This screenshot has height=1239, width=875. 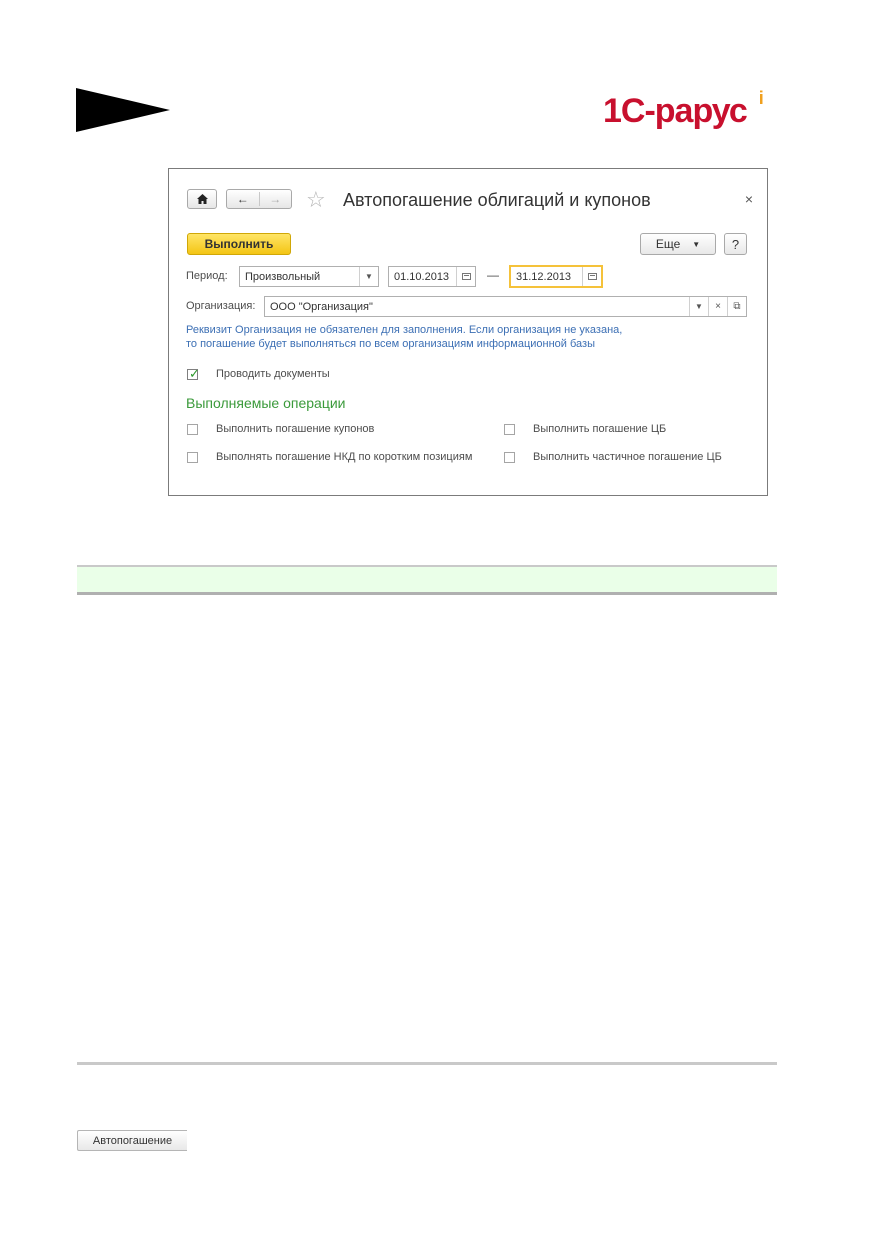 What do you see at coordinates (422, 276) in the screenshot?
I see `start-date-value: 01.10.2013` at bounding box center [422, 276].